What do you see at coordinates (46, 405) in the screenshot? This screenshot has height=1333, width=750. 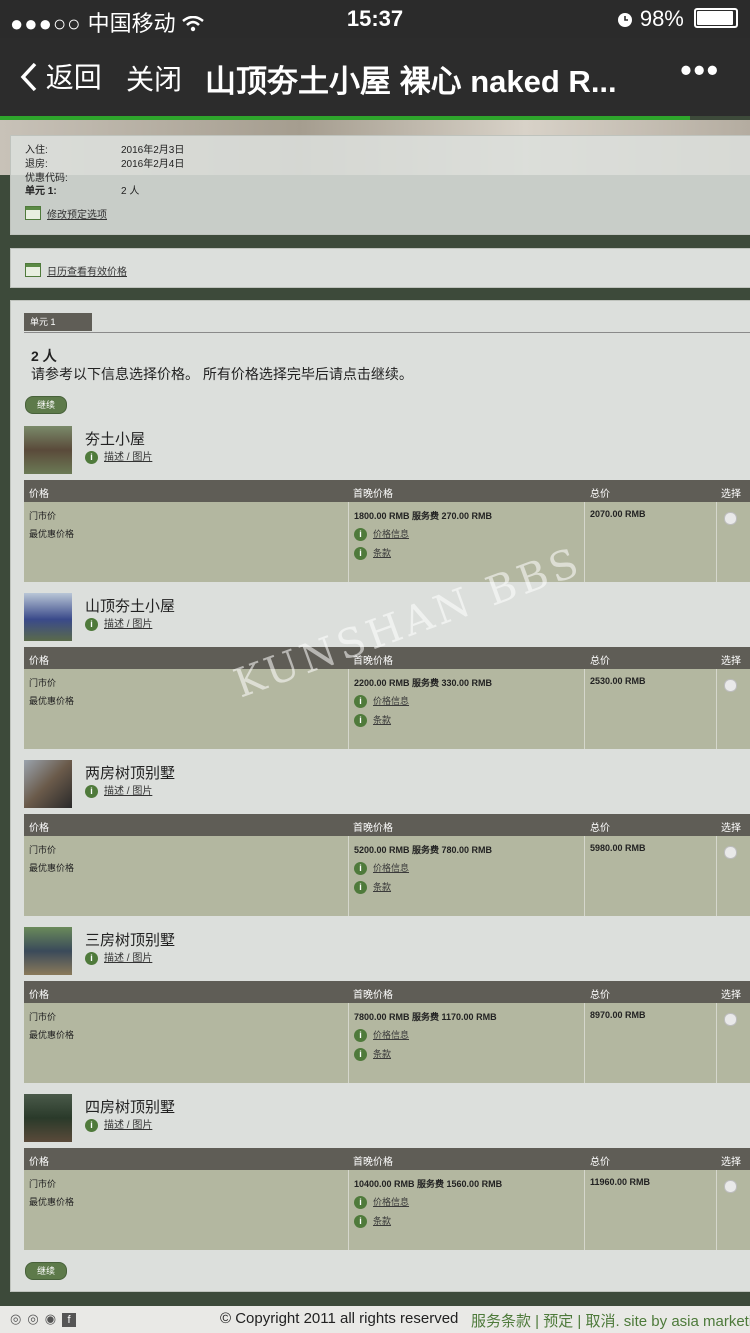 I see `continue-button: 继续` at bounding box center [46, 405].